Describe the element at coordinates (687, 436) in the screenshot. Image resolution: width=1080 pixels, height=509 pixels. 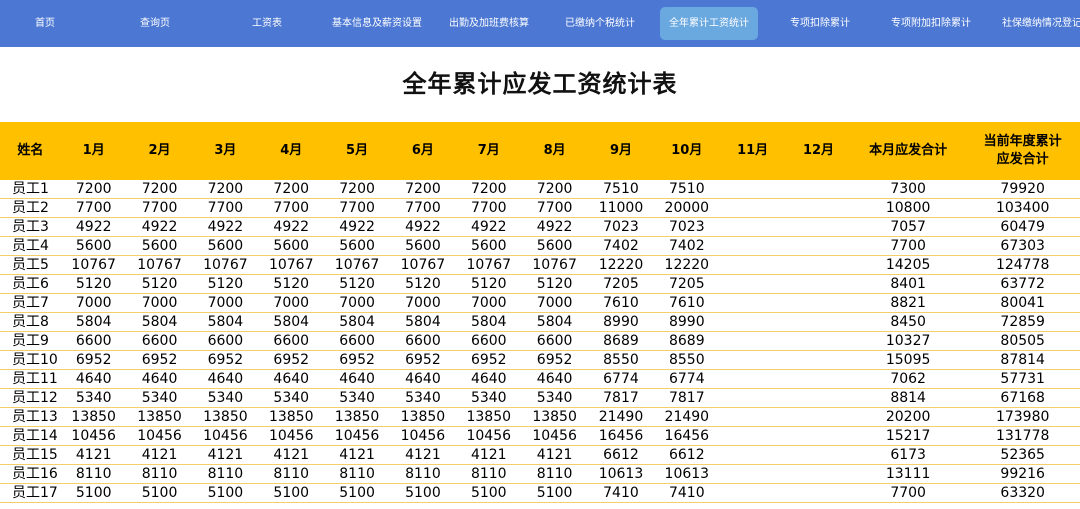
I see `table-cell: 16456` at that location.